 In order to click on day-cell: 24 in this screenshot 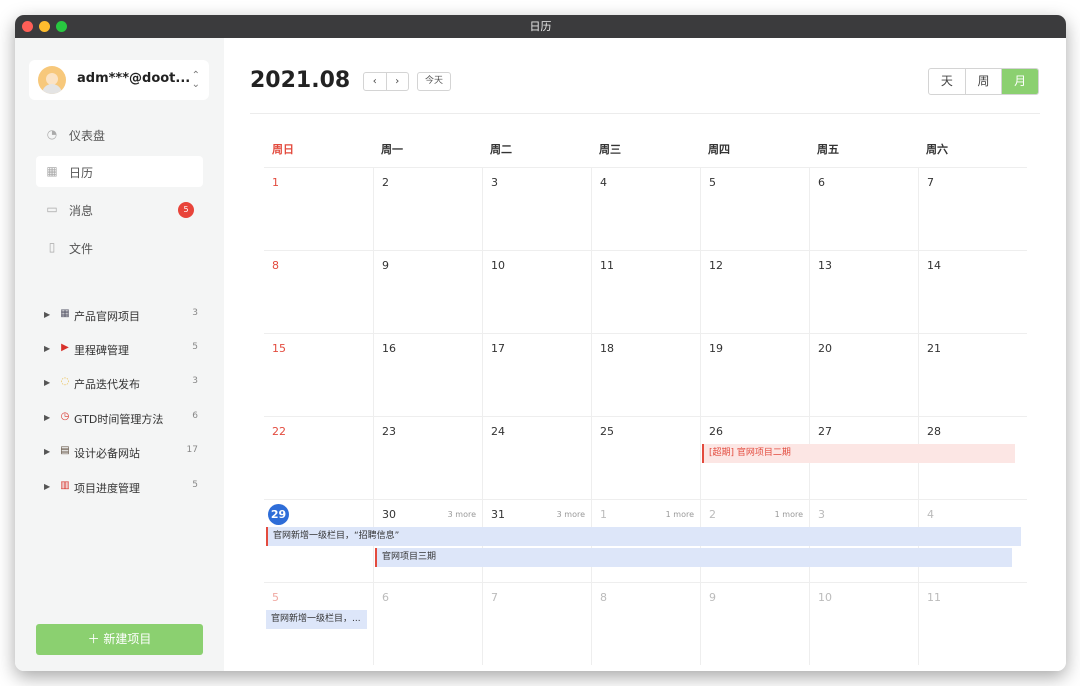, I will do `click(536, 457)`.